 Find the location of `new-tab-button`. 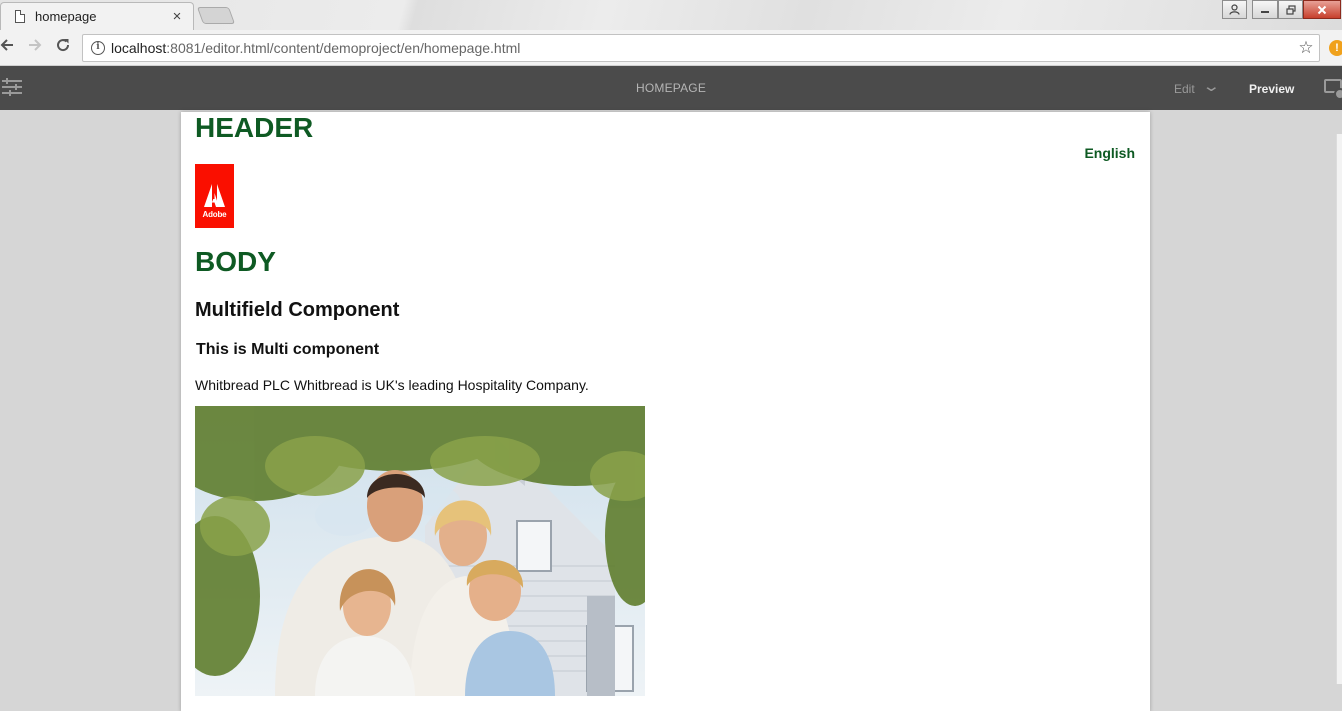

new-tab-button is located at coordinates (216, 15).